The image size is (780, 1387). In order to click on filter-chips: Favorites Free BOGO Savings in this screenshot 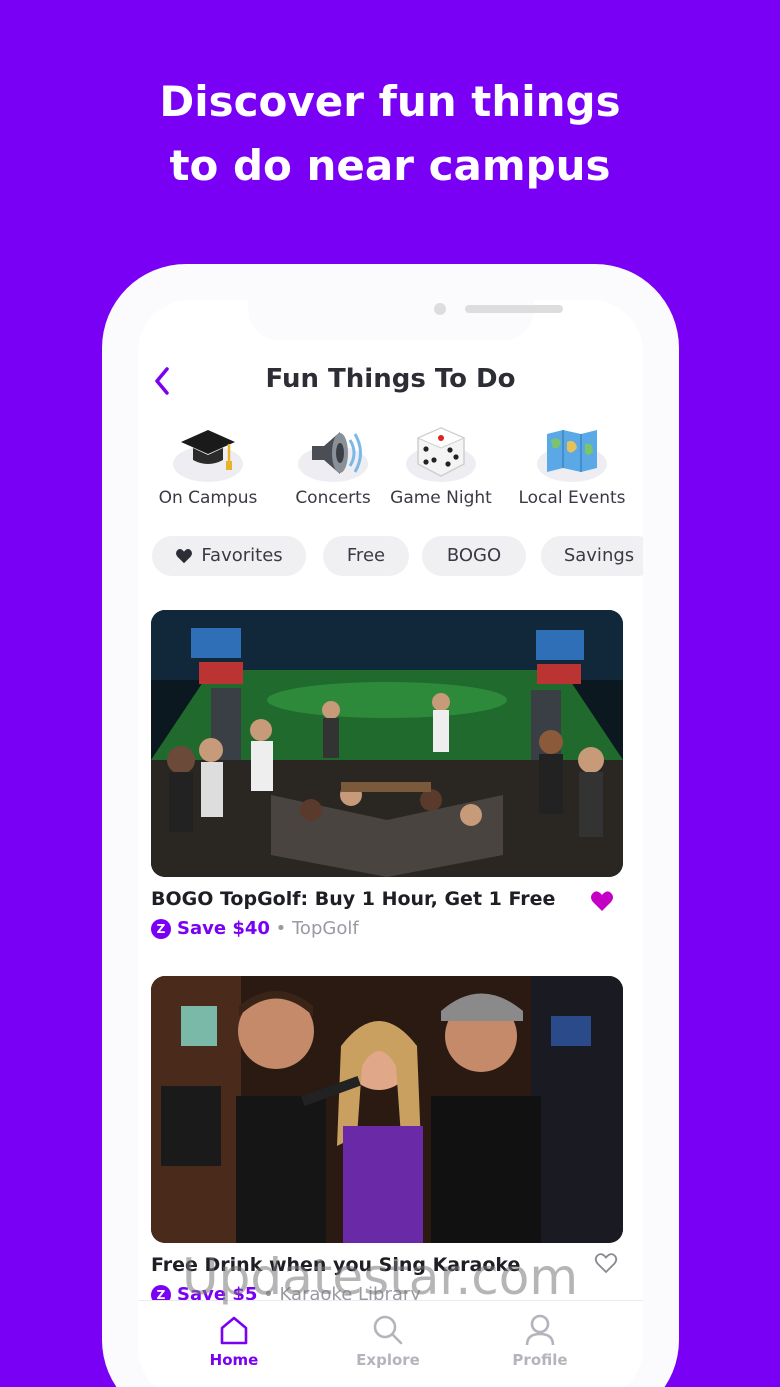, I will do `click(397, 556)`.